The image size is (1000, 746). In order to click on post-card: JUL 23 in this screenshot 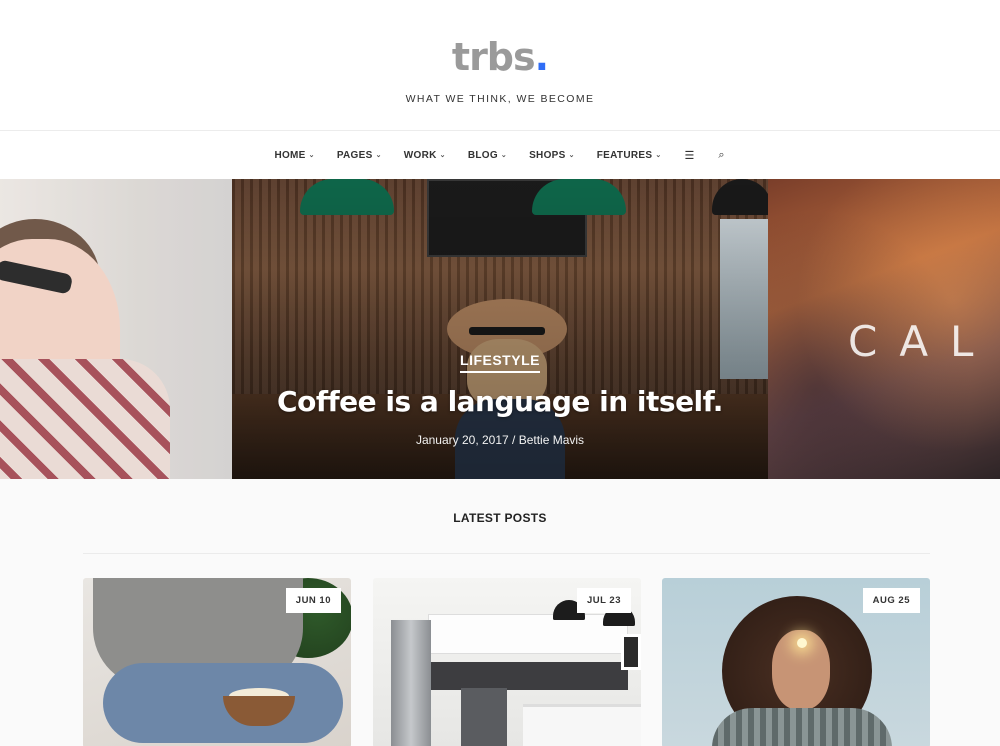, I will do `click(507, 662)`.